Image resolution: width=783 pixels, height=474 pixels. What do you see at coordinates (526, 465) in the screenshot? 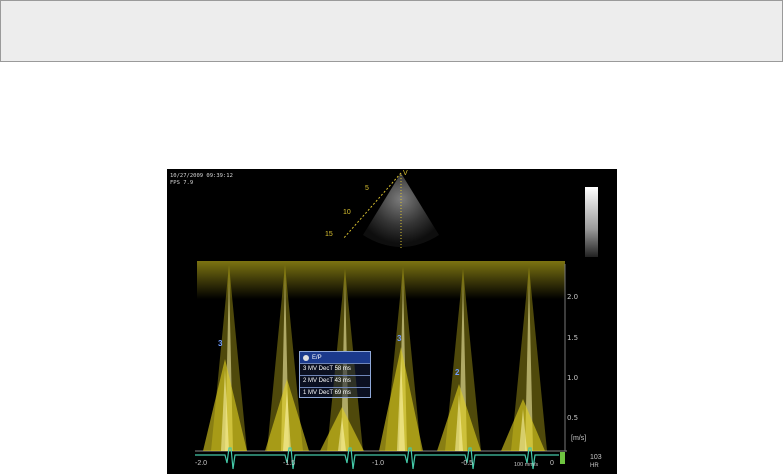
I see `sweep-speed: 100 mm/s` at bounding box center [526, 465].